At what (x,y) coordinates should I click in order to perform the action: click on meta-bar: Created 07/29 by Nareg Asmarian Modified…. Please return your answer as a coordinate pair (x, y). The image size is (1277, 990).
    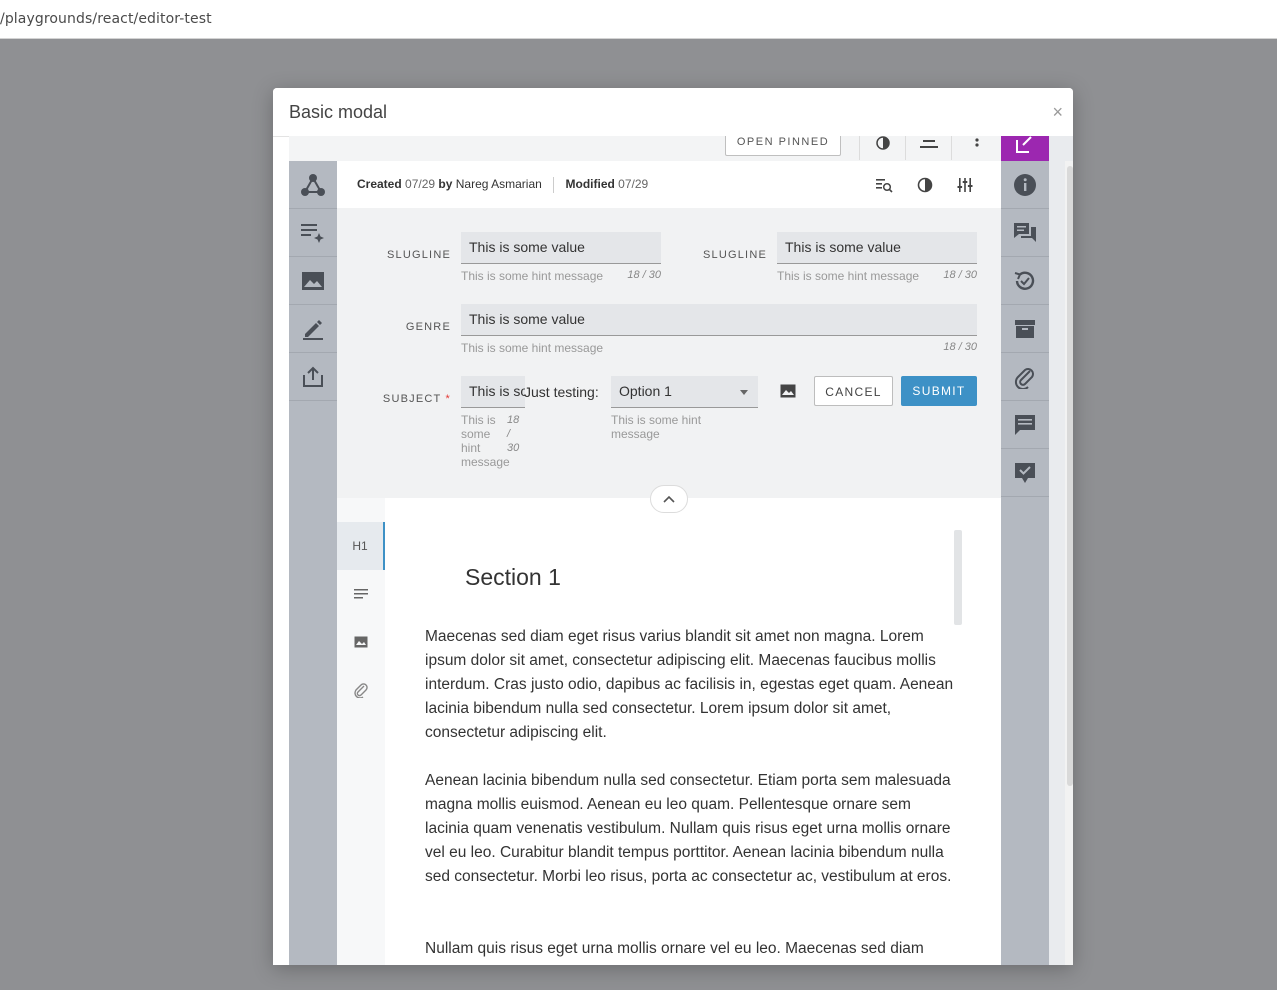
    Looking at the image, I should click on (669, 185).